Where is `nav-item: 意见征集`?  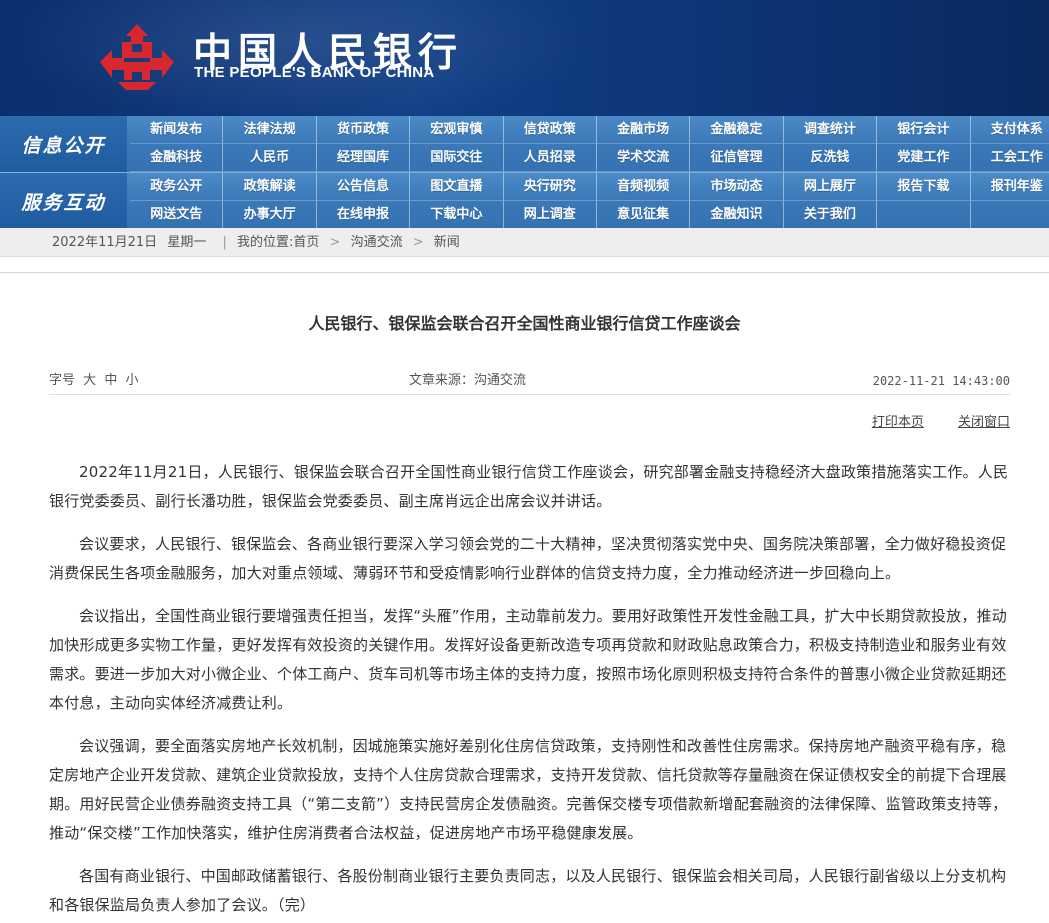 nav-item: 意见征集 is located at coordinates (643, 215).